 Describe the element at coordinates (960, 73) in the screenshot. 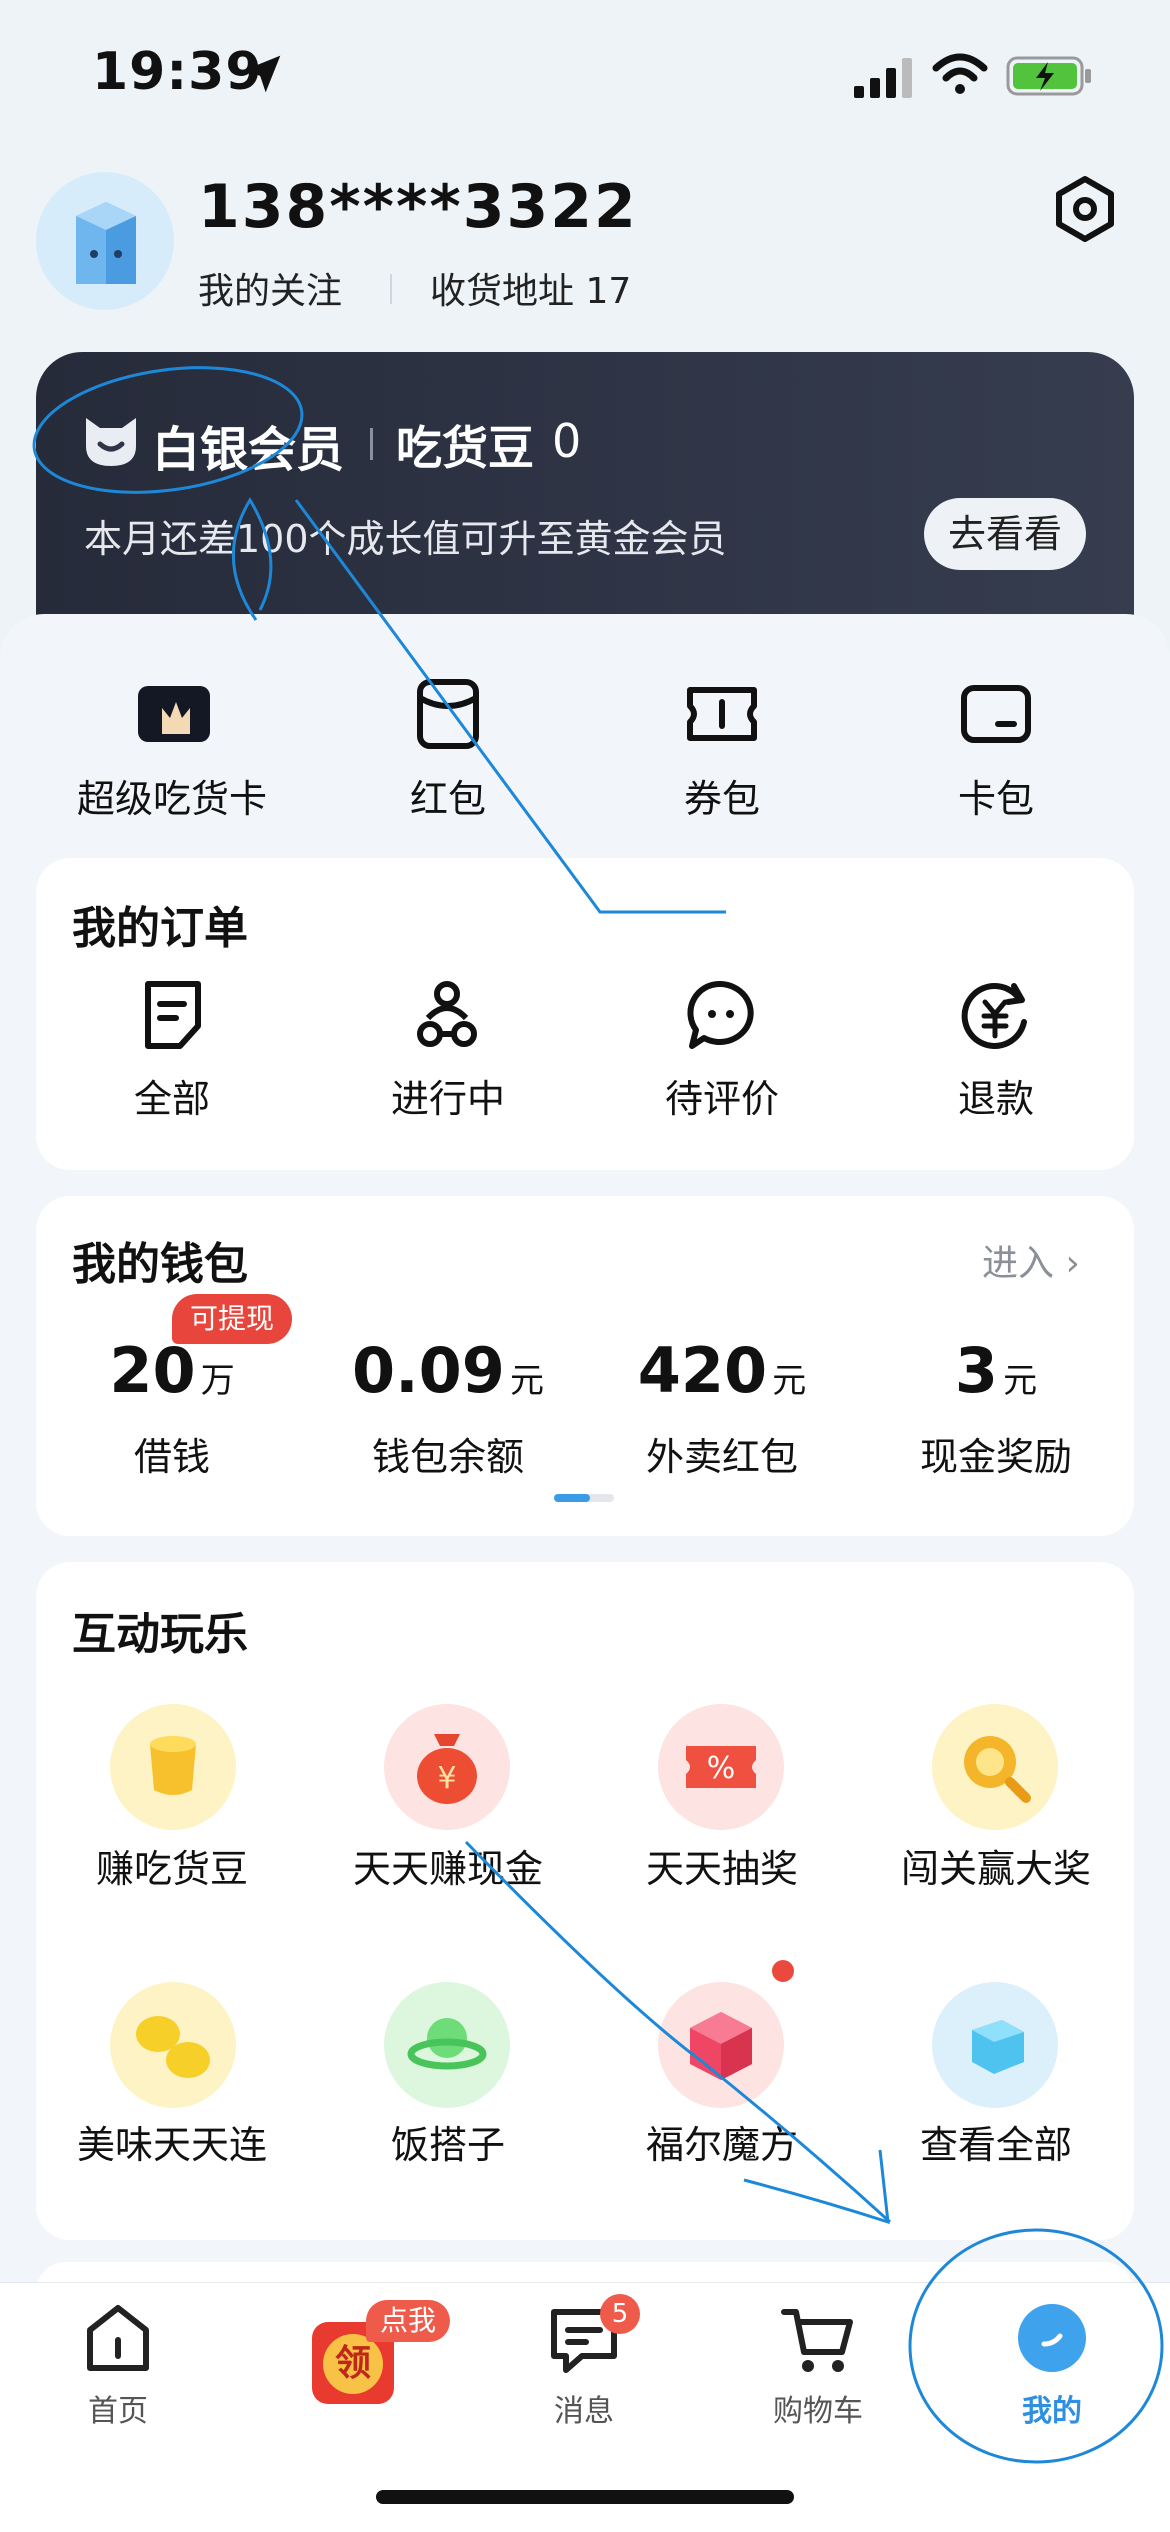

I see `wifi-icon` at that location.